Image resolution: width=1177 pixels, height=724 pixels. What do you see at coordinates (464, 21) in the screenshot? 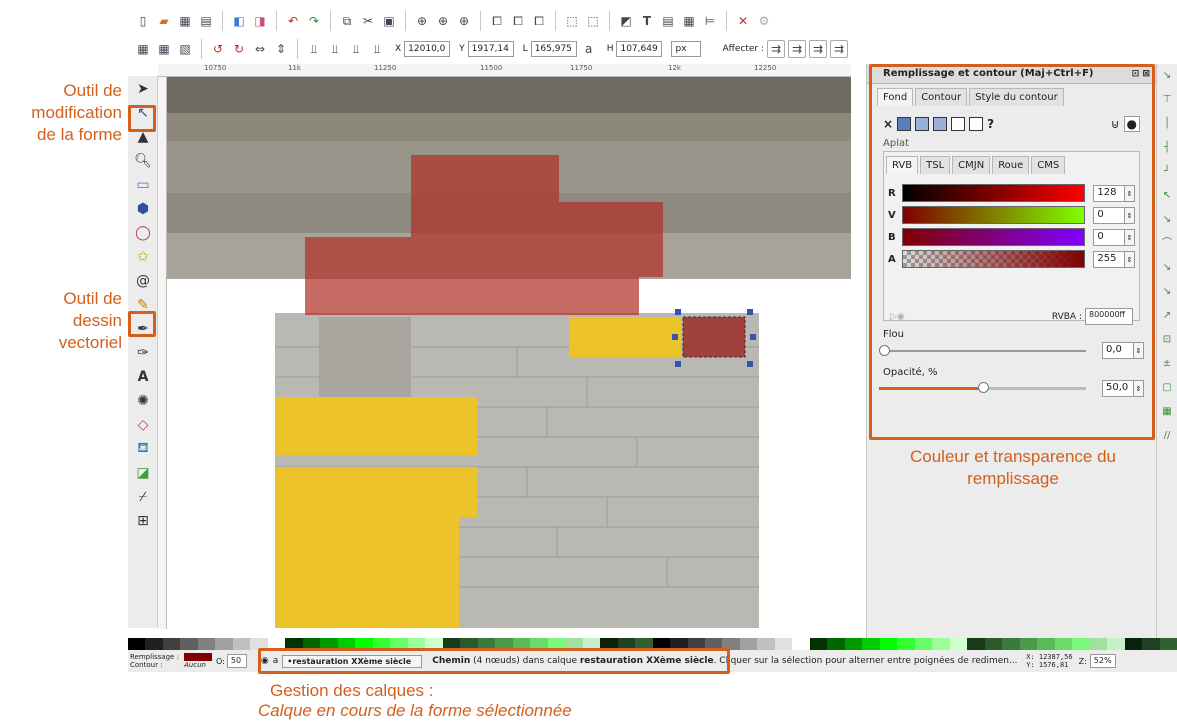
I see `zoom-page-icon: ⊕` at bounding box center [464, 21].